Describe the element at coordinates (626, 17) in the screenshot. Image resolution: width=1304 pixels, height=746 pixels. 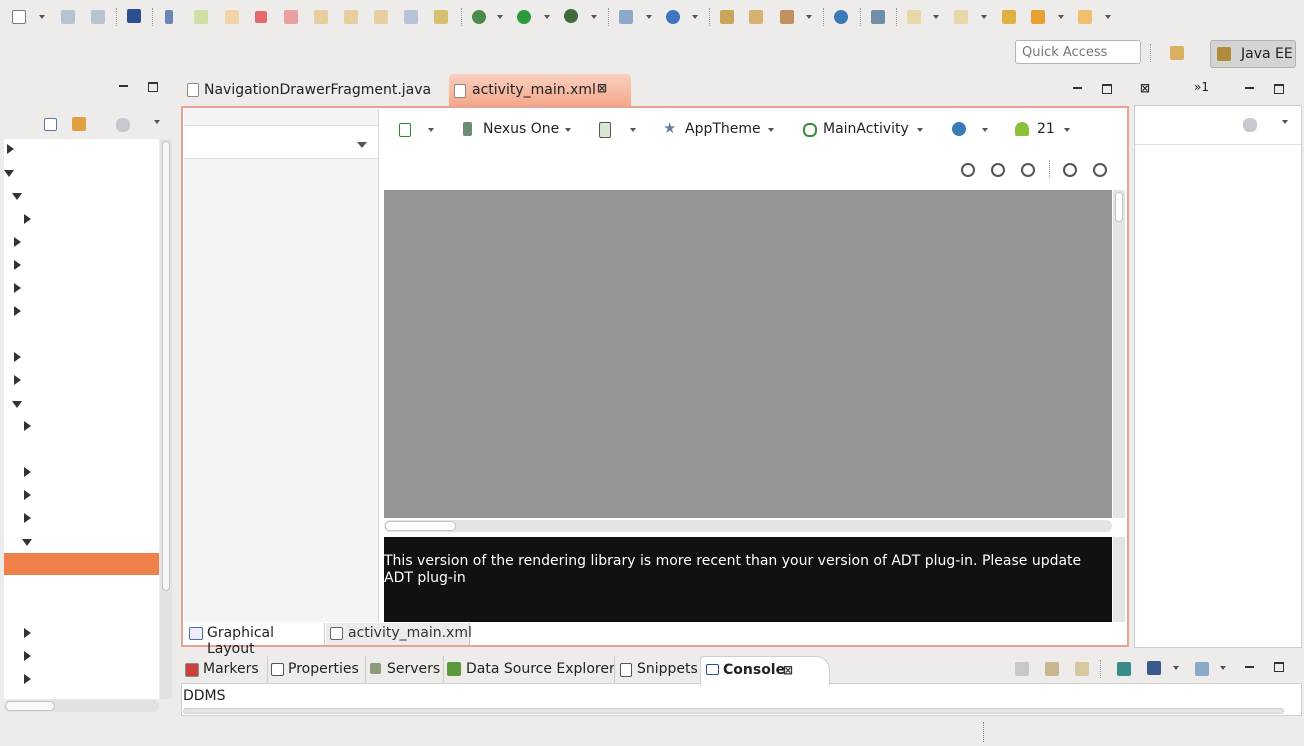
I see `new-android-icon` at that location.